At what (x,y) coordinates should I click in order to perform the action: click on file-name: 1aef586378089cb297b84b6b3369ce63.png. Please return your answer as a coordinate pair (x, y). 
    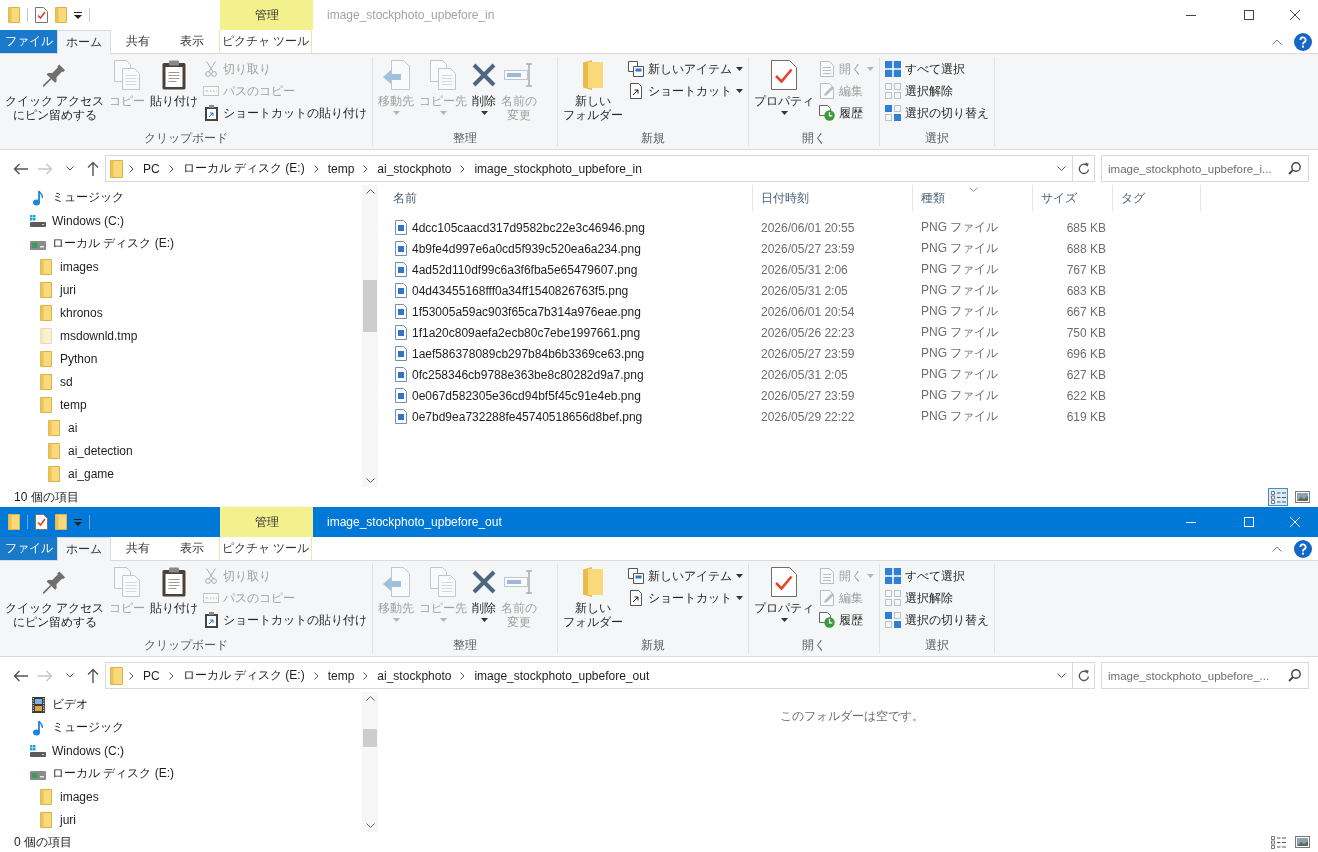
    Looking at the image, I should click on (528, 353).